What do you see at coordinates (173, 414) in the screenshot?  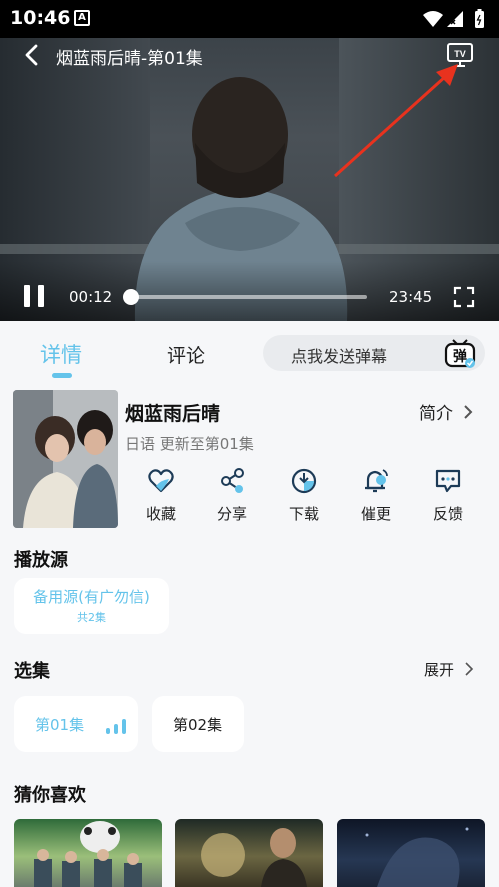 I see `show-title: 烟蓝雨后晴` at bounding box center [173, 414].